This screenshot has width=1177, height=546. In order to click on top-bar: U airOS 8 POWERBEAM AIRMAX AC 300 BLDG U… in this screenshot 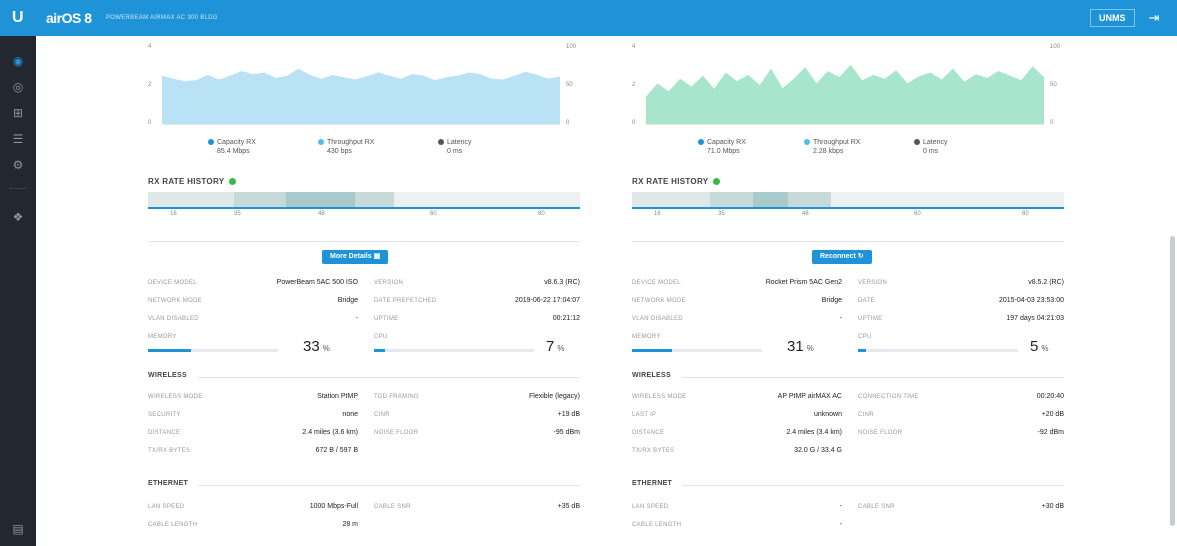, I will do `click(588, 18)`.